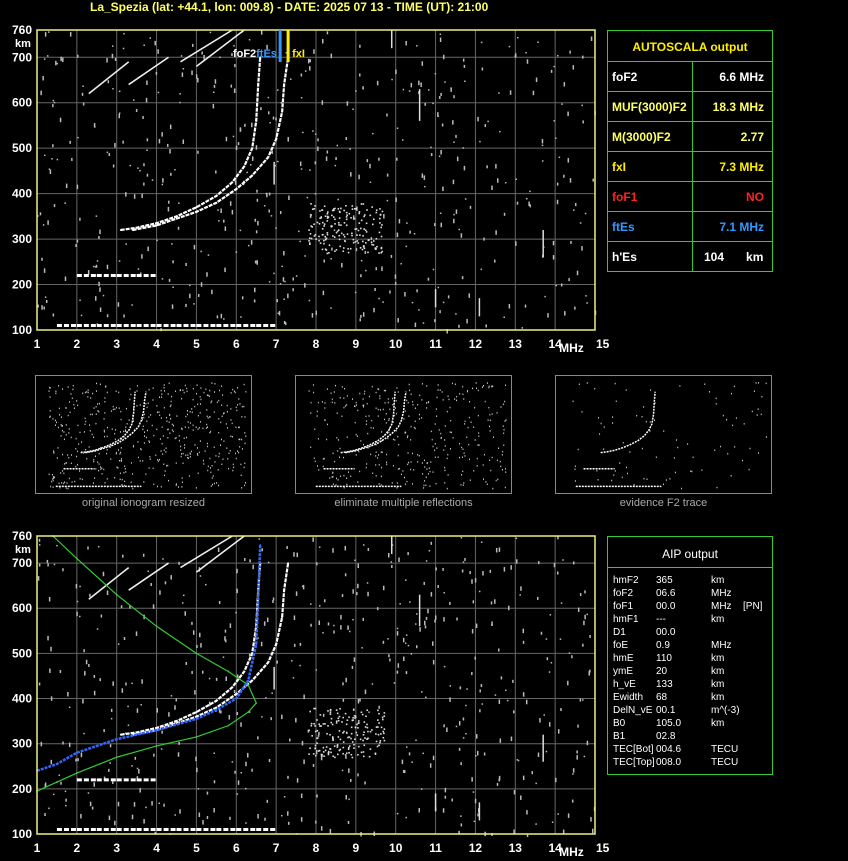 This screenshot has height=861, width=848. I want to click on thumb-trace, so click(116, 422).